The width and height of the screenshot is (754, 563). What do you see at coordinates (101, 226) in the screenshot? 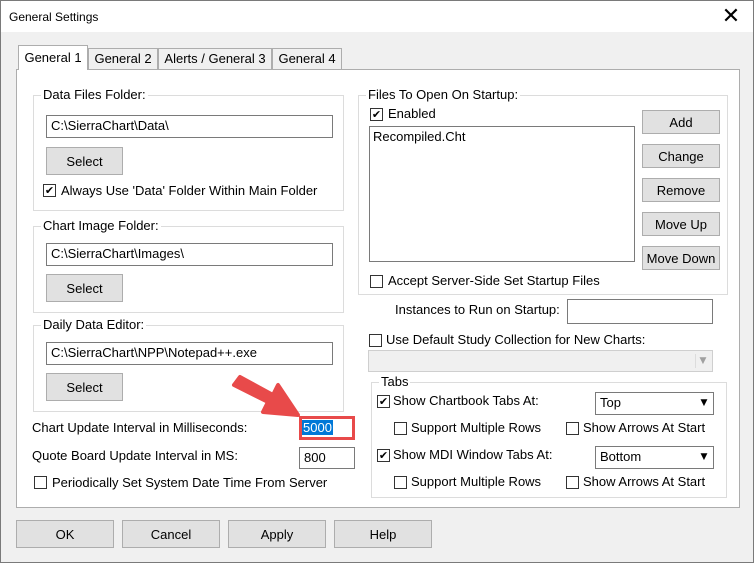
I see `chart-image-folder-legend: Chart Image Folder:` at bounding box center [101, 226].